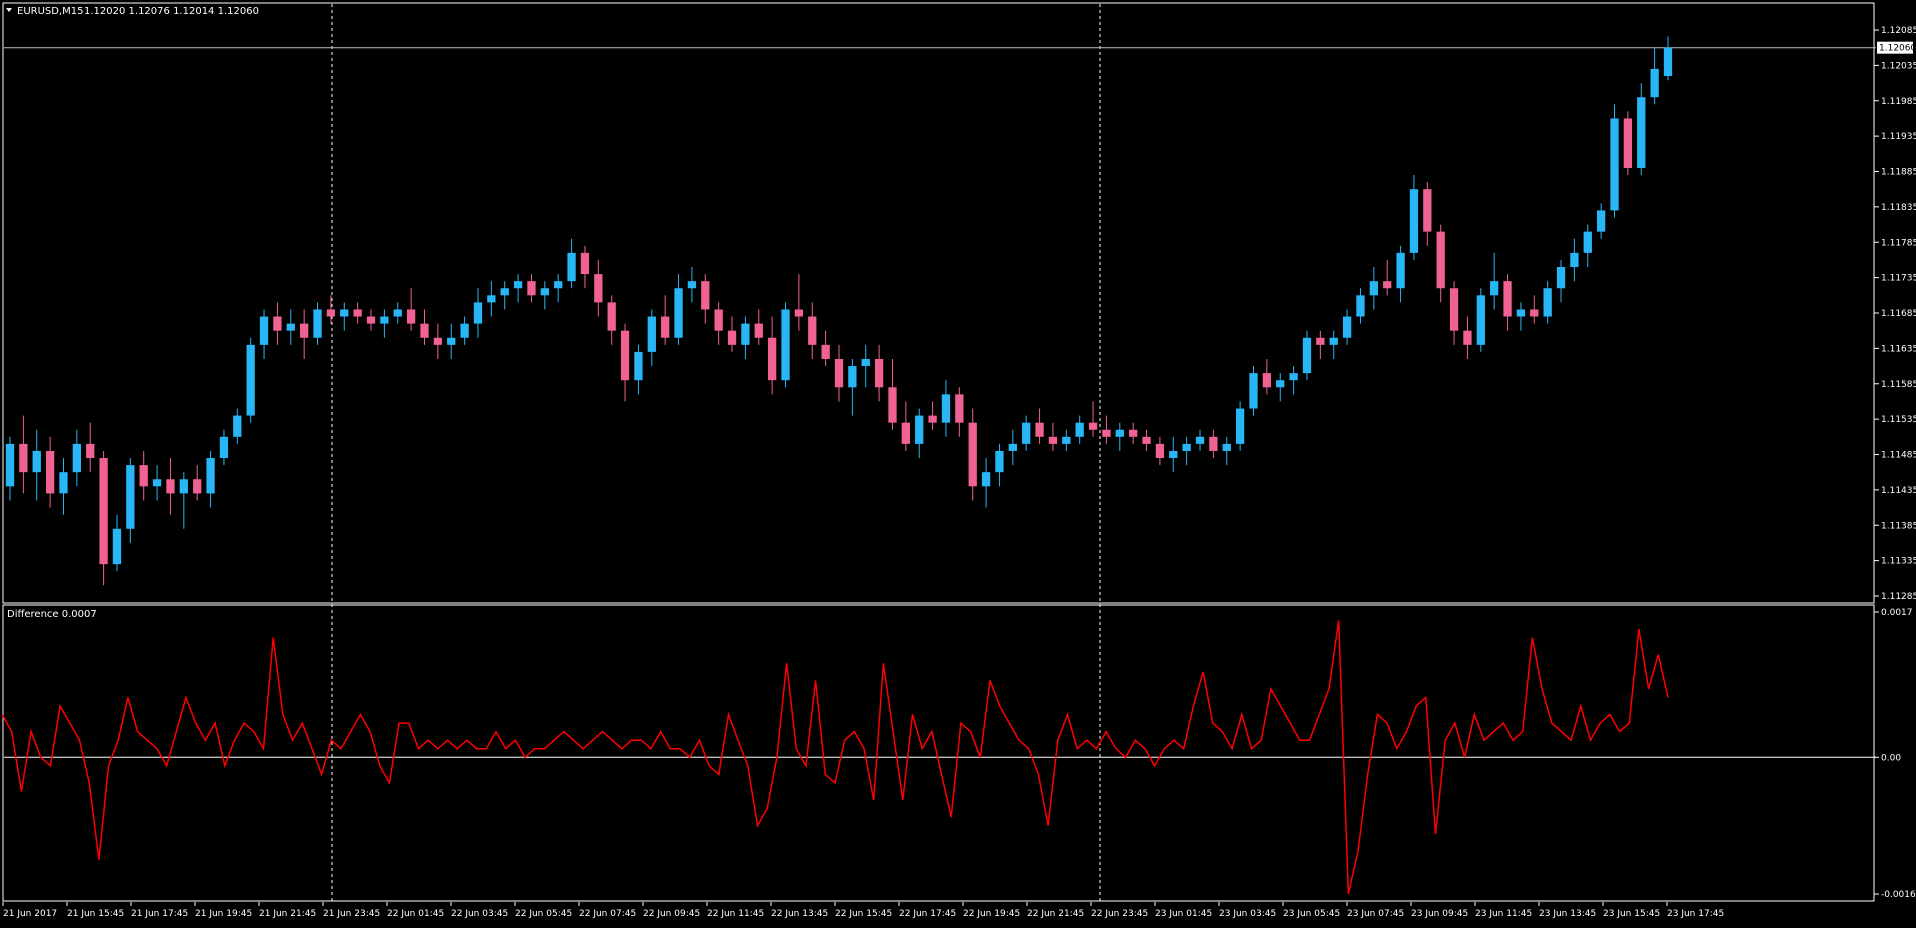 This screenshot has height=928, width=1916. What do you see at coordinates (171, 11) in the screenshot?
I see `ohlc-label: 1.12020 1.12076 1.12014 1.12060` at bounding box center [171, 11].